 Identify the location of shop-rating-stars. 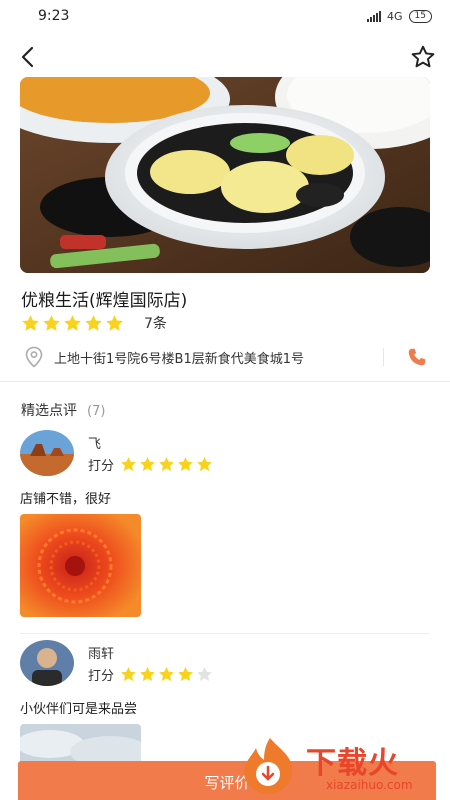
(72, 323).